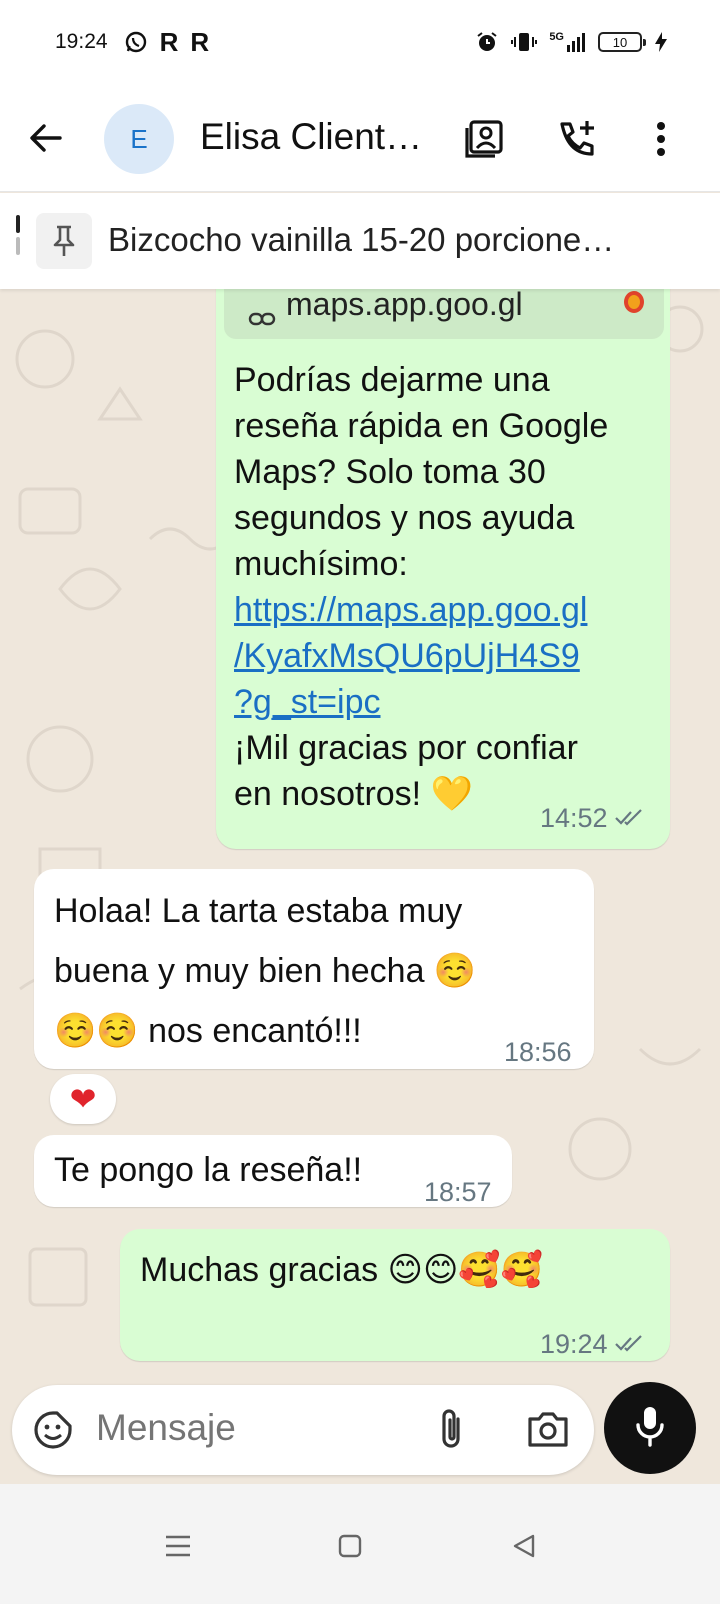 The image size is (720, 1604). What do you see at coordinates (258, 911) in the screenshot?
I see `message-line: Holaa! La tarta estaba muy` at bounding box center [258, 911].